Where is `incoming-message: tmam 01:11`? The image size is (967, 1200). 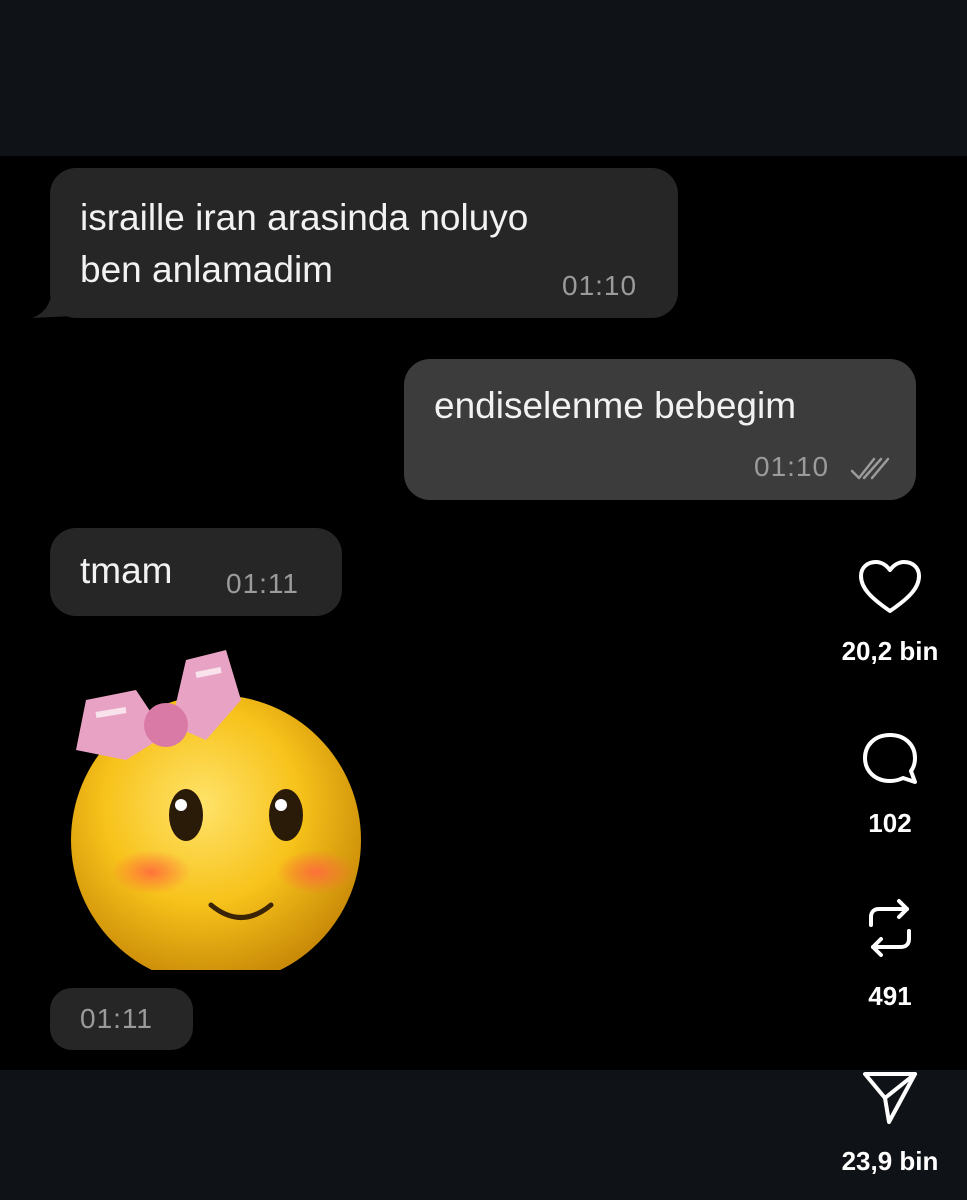 incoming-message: tmam 01:11 is located at coordinates (196, 572).